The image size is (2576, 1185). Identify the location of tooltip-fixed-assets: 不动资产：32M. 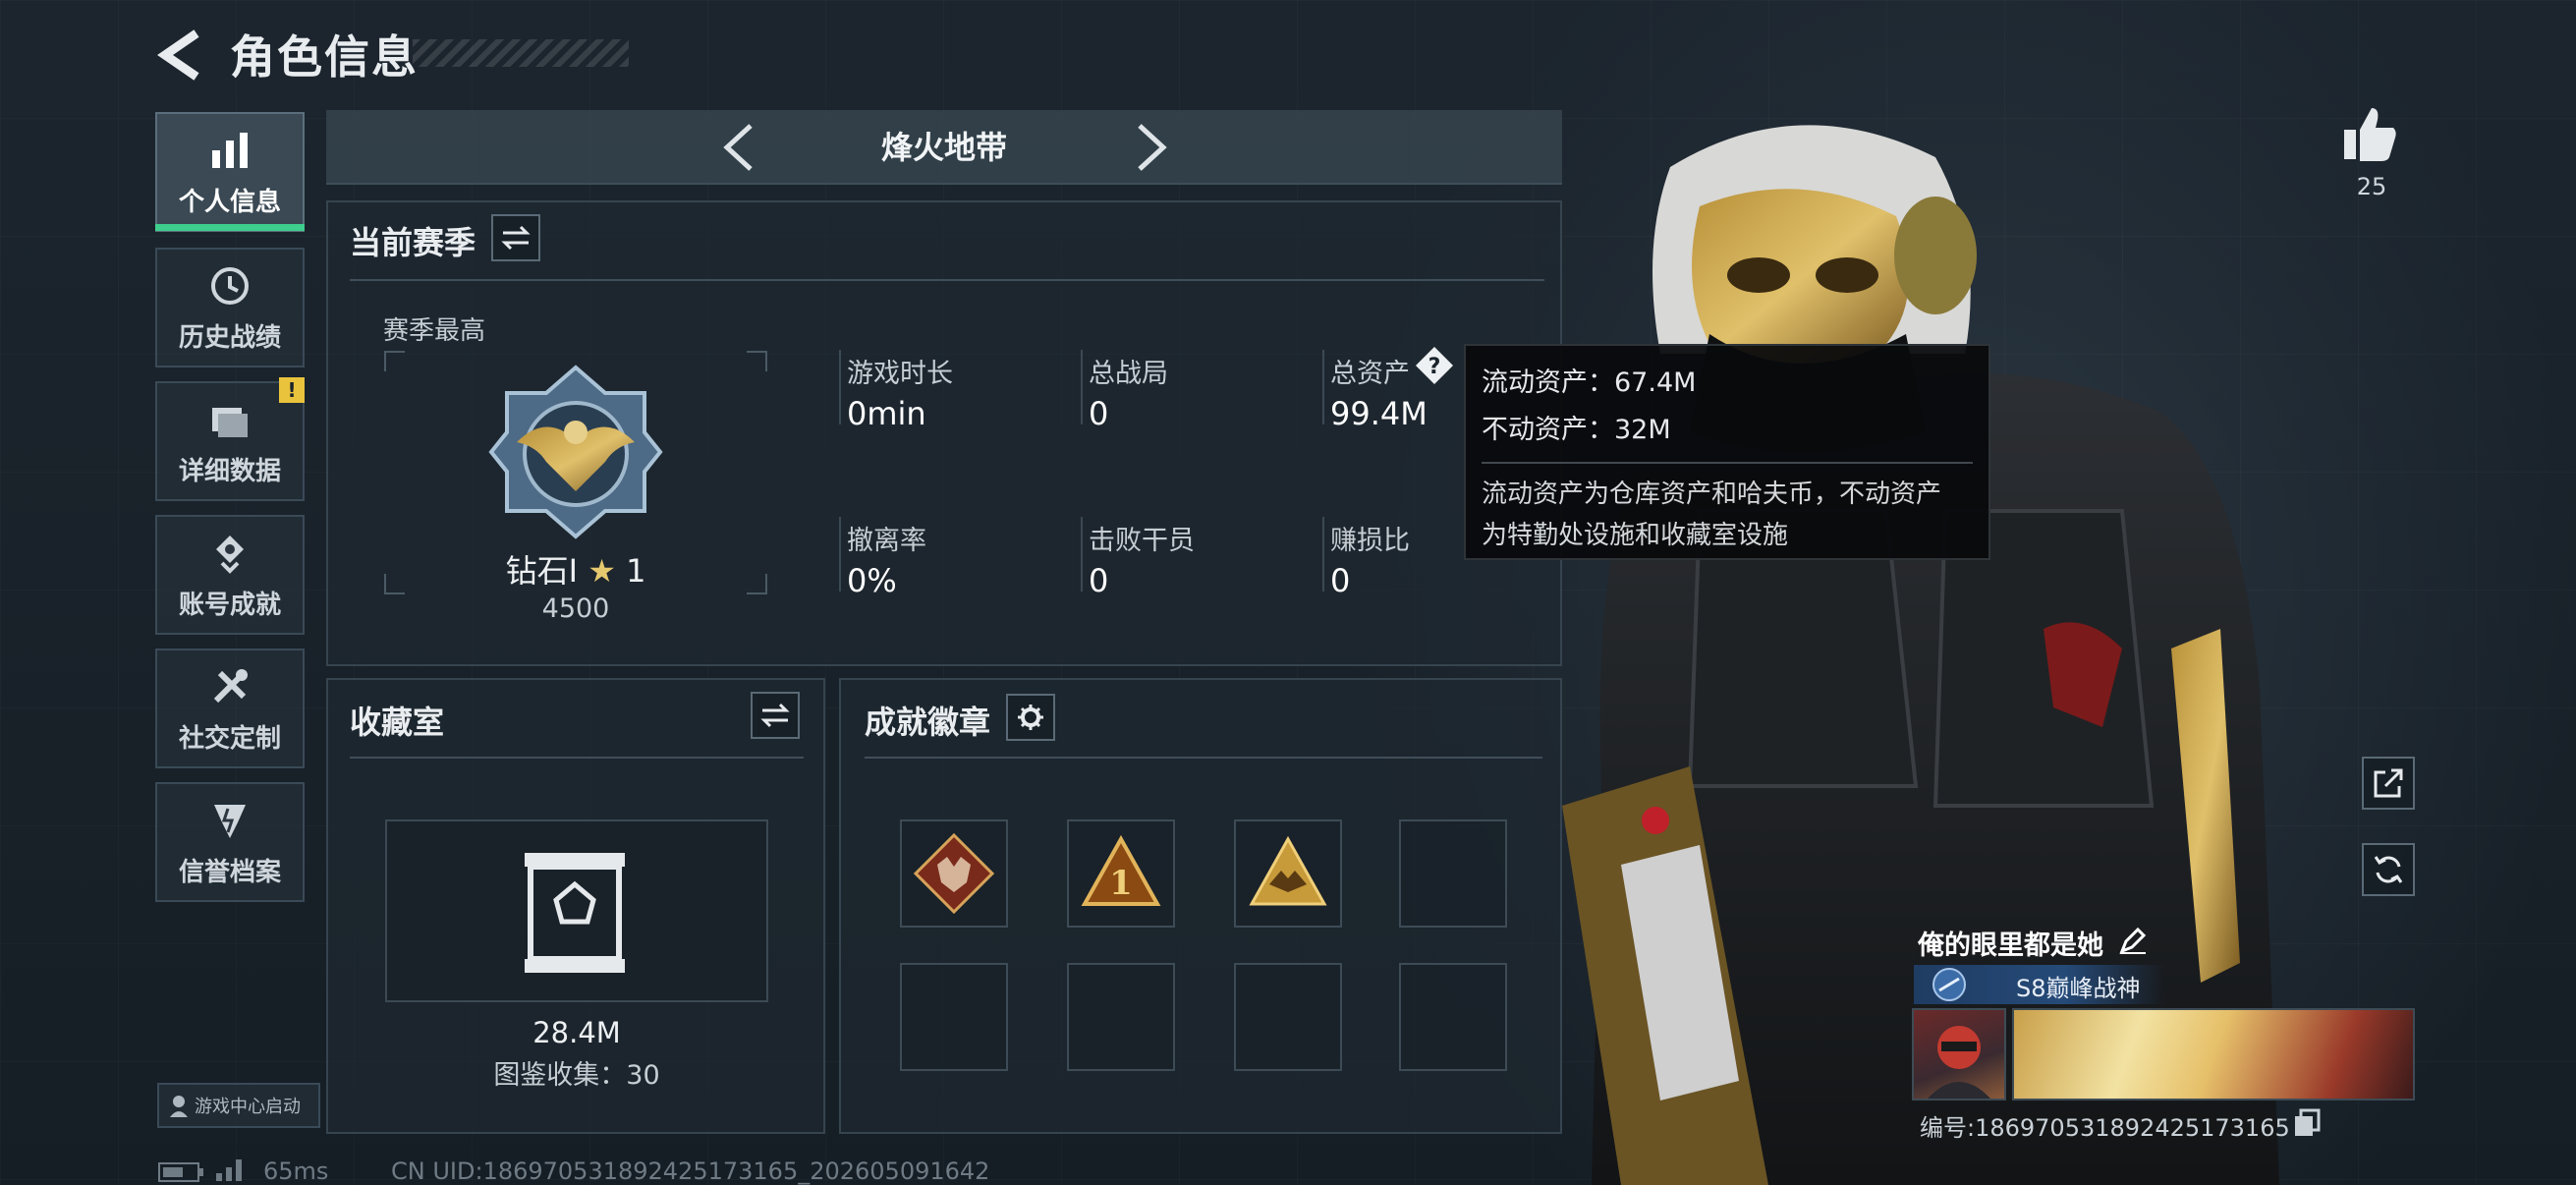
(1576, 430).